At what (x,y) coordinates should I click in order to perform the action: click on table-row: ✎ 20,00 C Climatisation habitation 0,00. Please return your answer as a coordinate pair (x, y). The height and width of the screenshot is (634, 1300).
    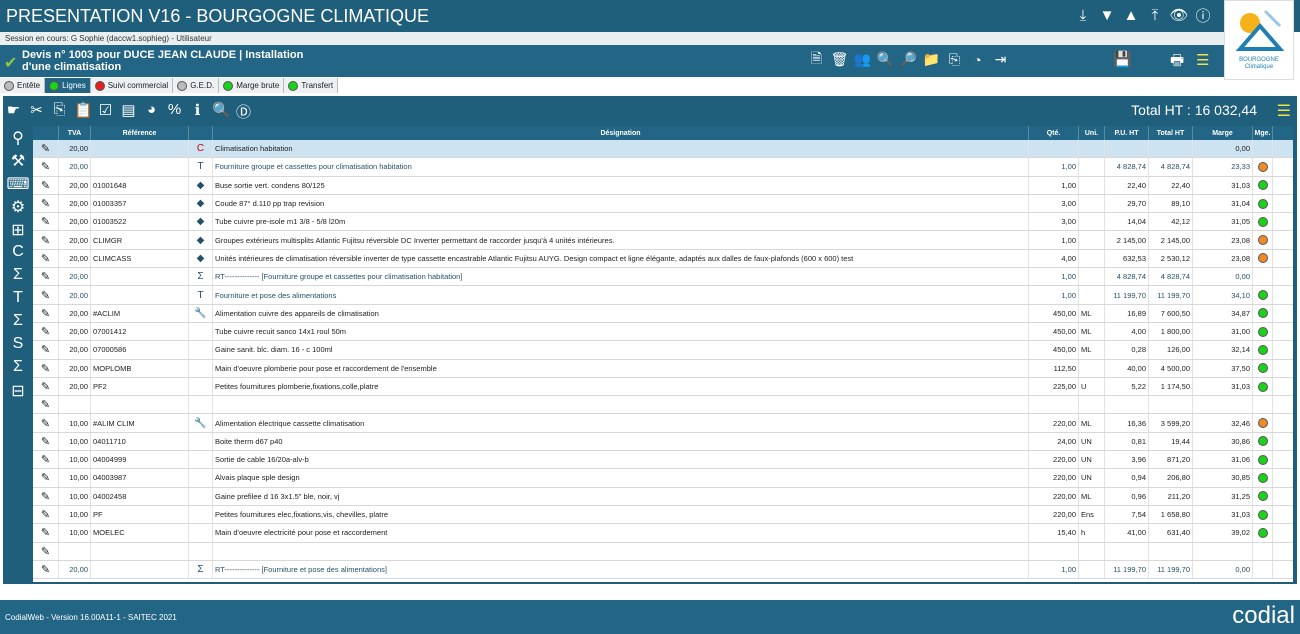
    Looking at the image, I should click on (663, 149).